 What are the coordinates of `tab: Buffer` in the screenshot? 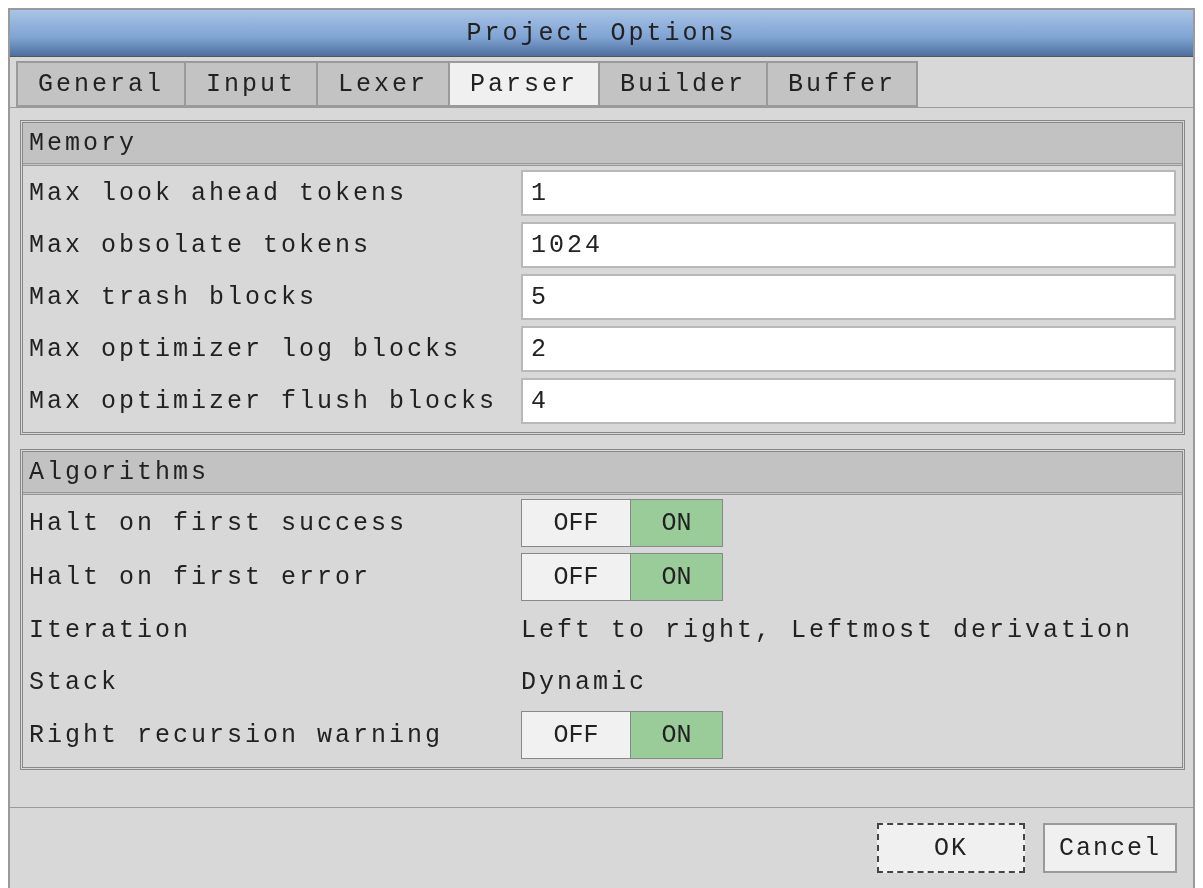 It's located at (842, 84).